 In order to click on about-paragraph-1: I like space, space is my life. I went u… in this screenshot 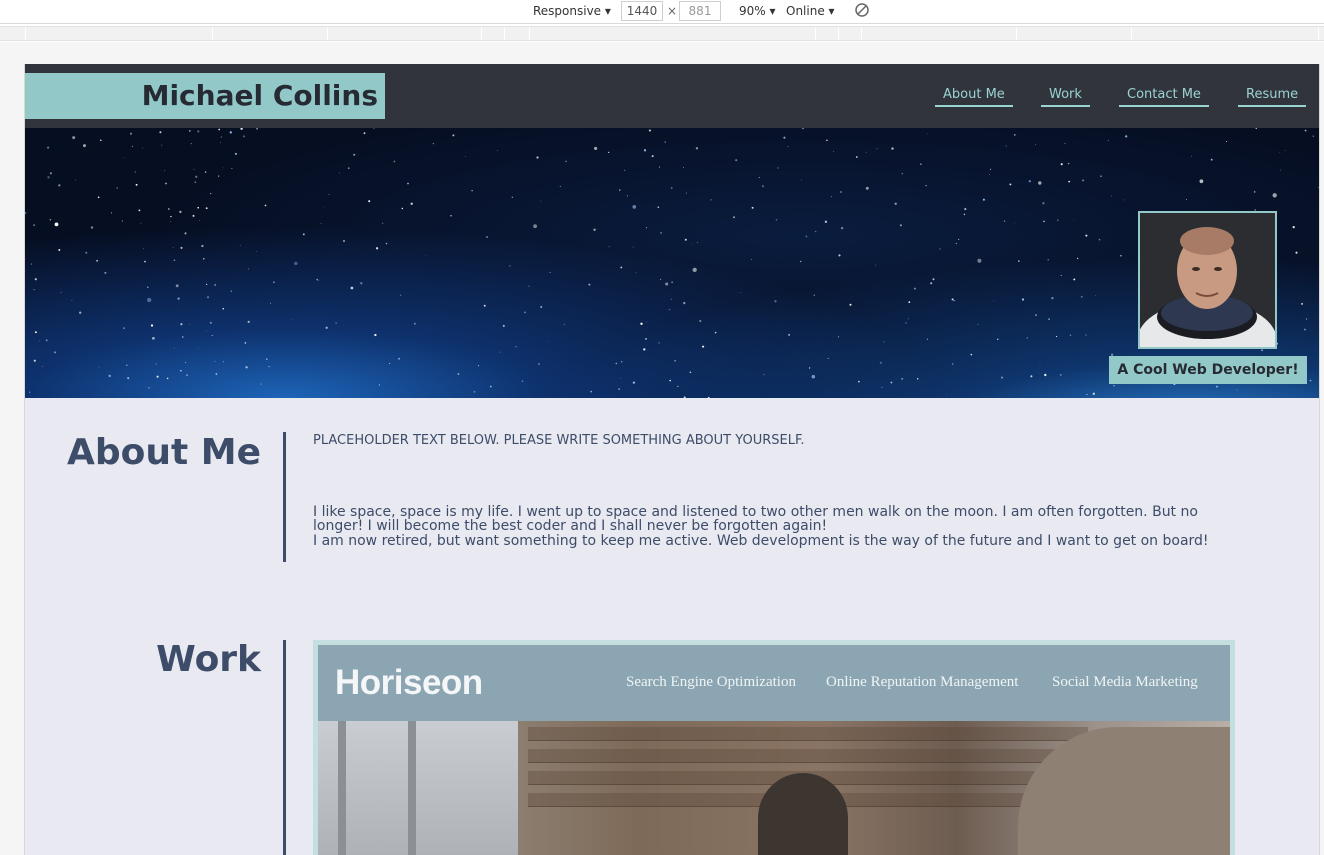, I will do `click(755, 519)`.